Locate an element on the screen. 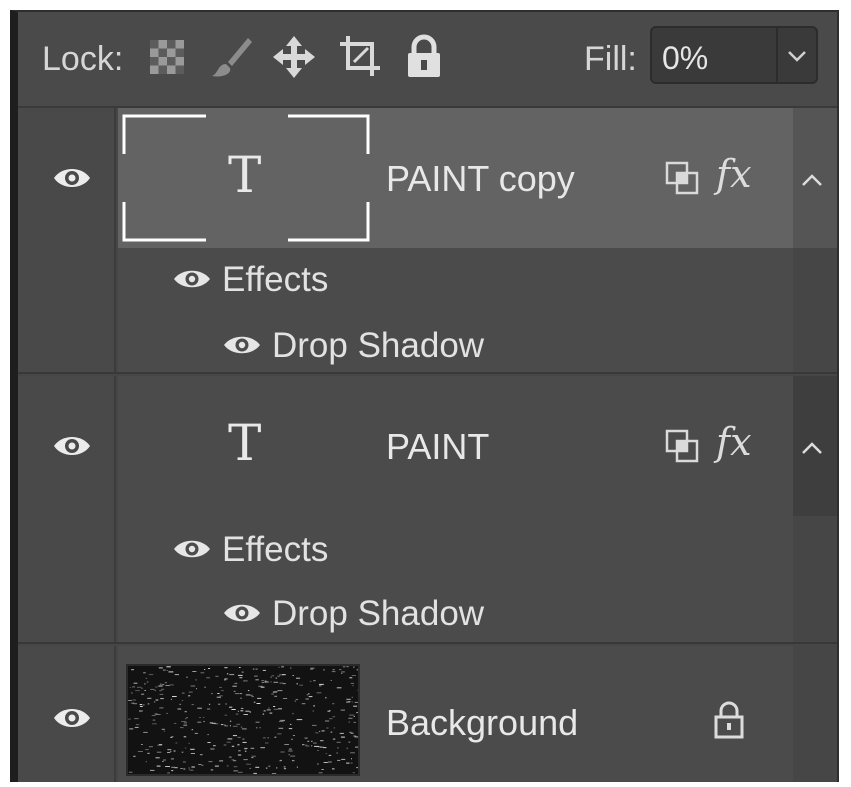 The height and width of the screenshot is (787, 851). fill-input: 0% is located at coordinates (734, 55).